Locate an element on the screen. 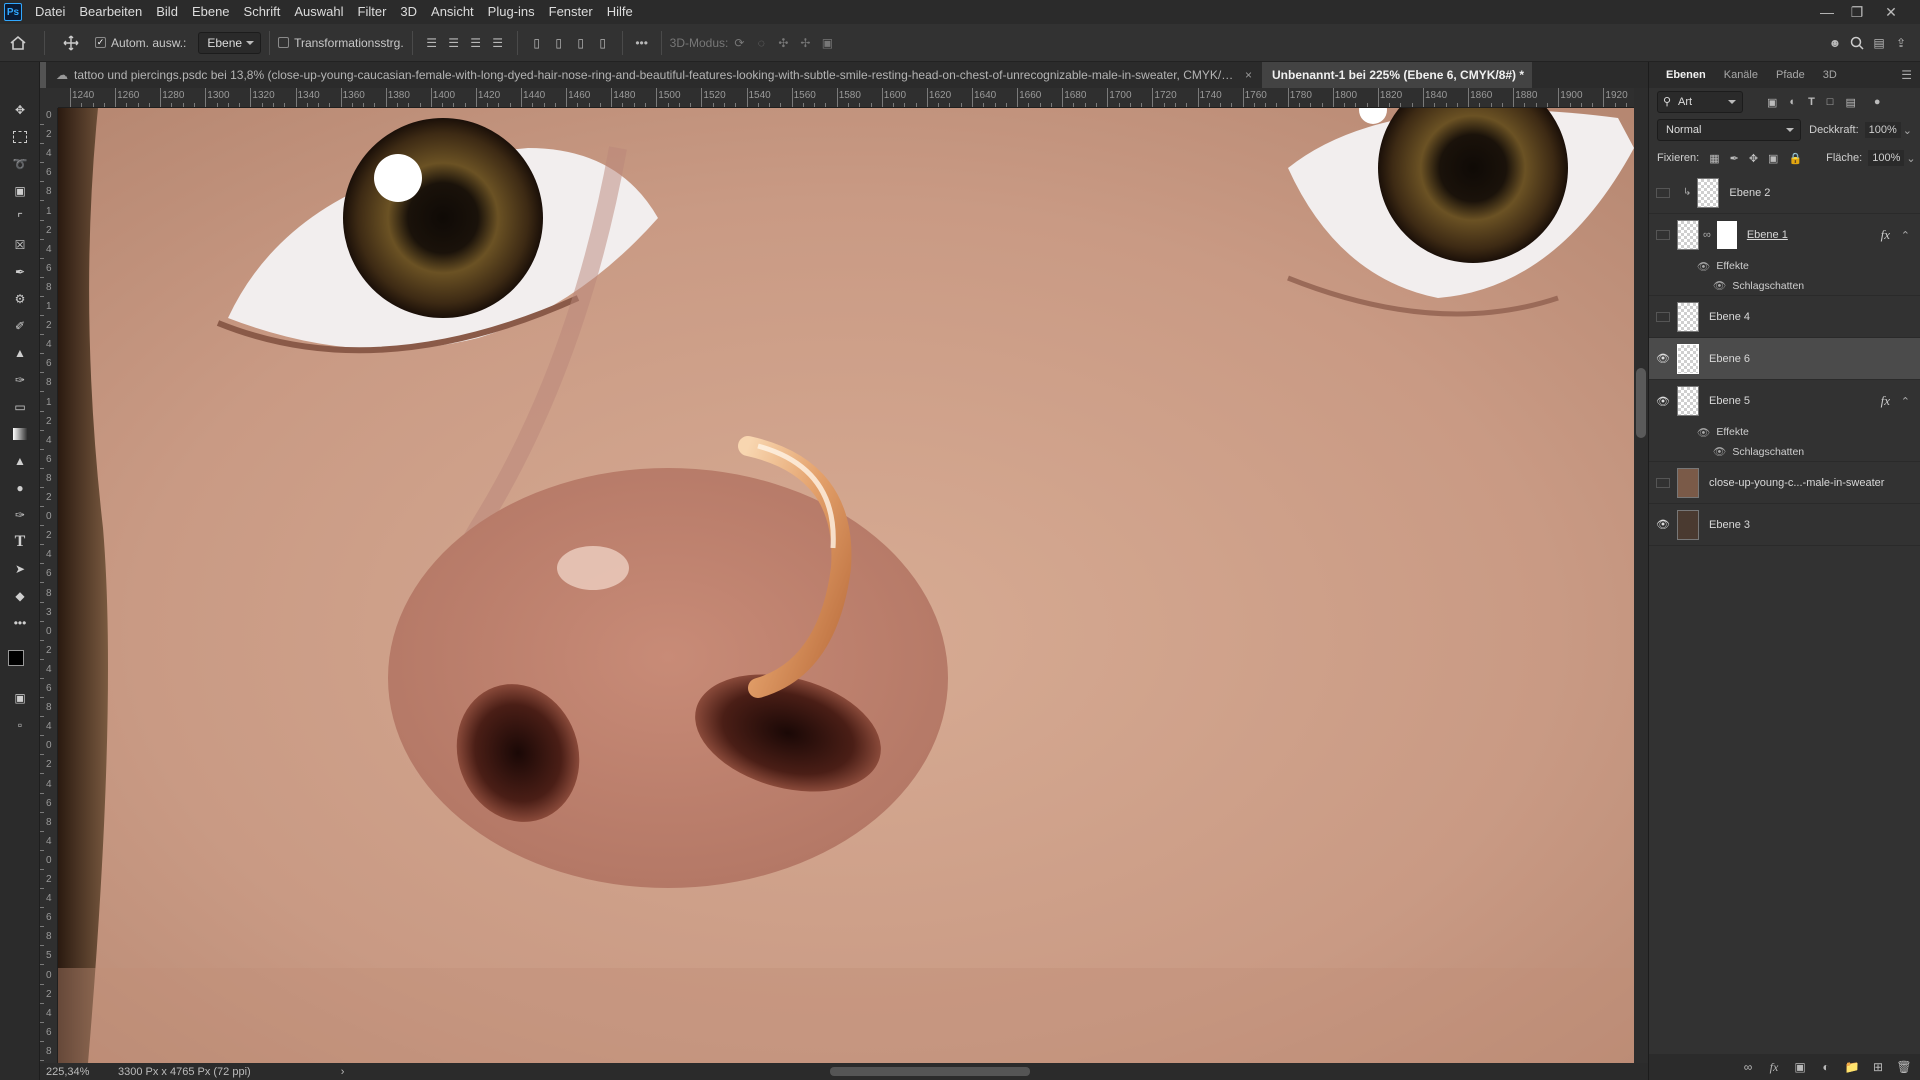 Image resolution: width=1920 pixels, height=1080 pixels. layer-name: Ebene 5 is located at coordinates (1729, 401).